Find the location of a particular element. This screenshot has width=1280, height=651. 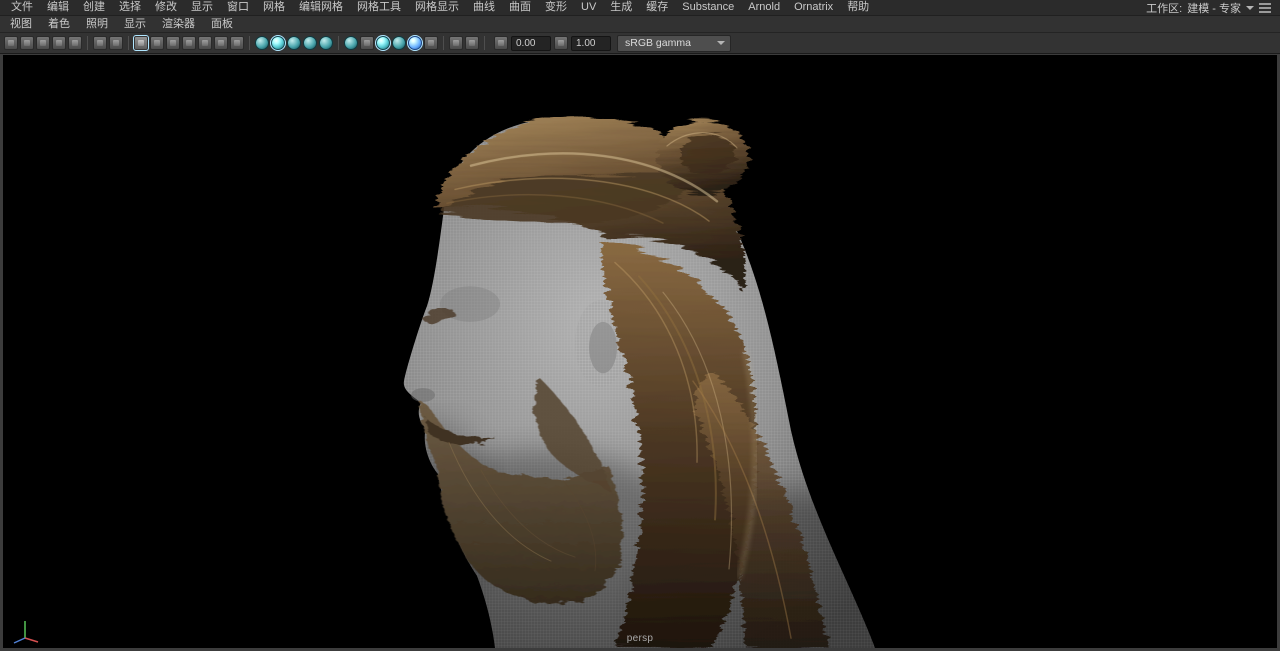

textured-icon is located at coordinates (294, 43).